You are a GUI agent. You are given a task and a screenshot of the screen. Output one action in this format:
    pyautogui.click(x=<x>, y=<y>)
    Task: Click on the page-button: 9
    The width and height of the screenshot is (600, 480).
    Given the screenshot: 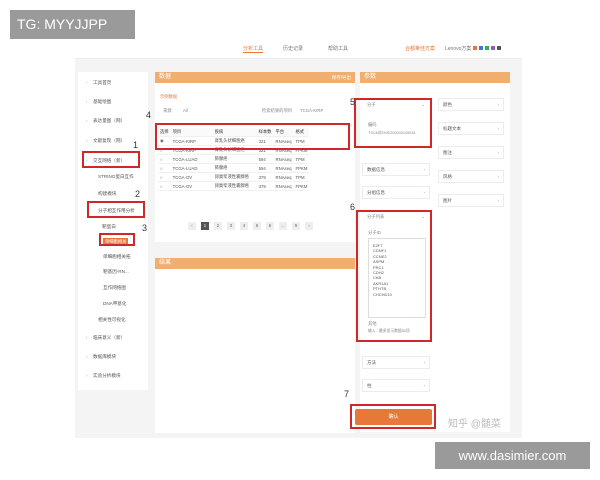 What is the action you would take?
    pyautogui.click(x=296, y=226)
    